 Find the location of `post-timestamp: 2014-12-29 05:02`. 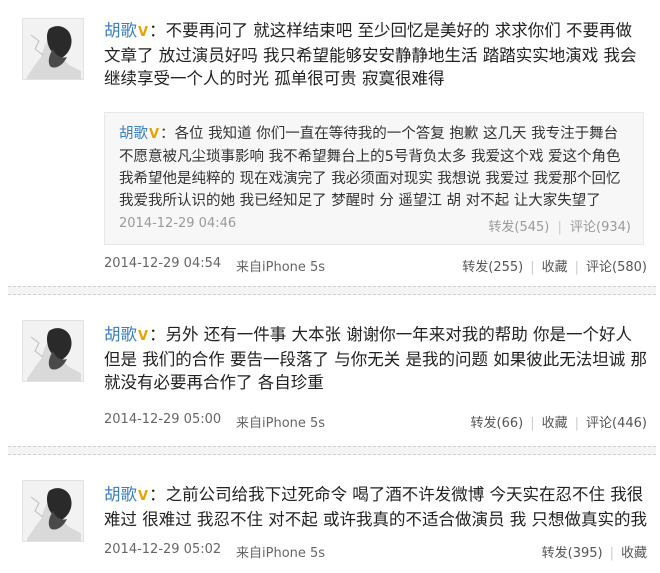

post-timestamp: 2014-12-29 05:02 is located at coordinates (162, 549).